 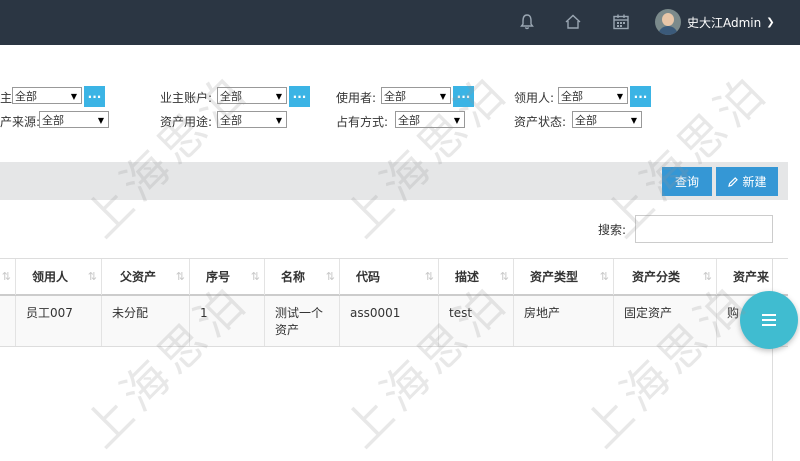 I want to click on column-header-recipient: 领用人 ⇅, so click(x=59, y=277).